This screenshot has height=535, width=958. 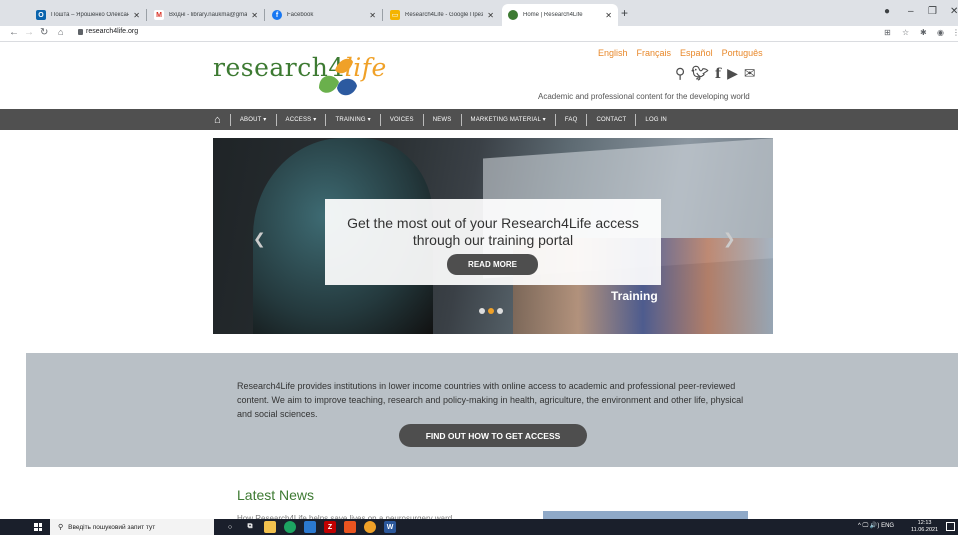 I want to click on tab-gmail: M Вхідні - library.naukma@gmail.c ✕, so click(x=206, y=15).